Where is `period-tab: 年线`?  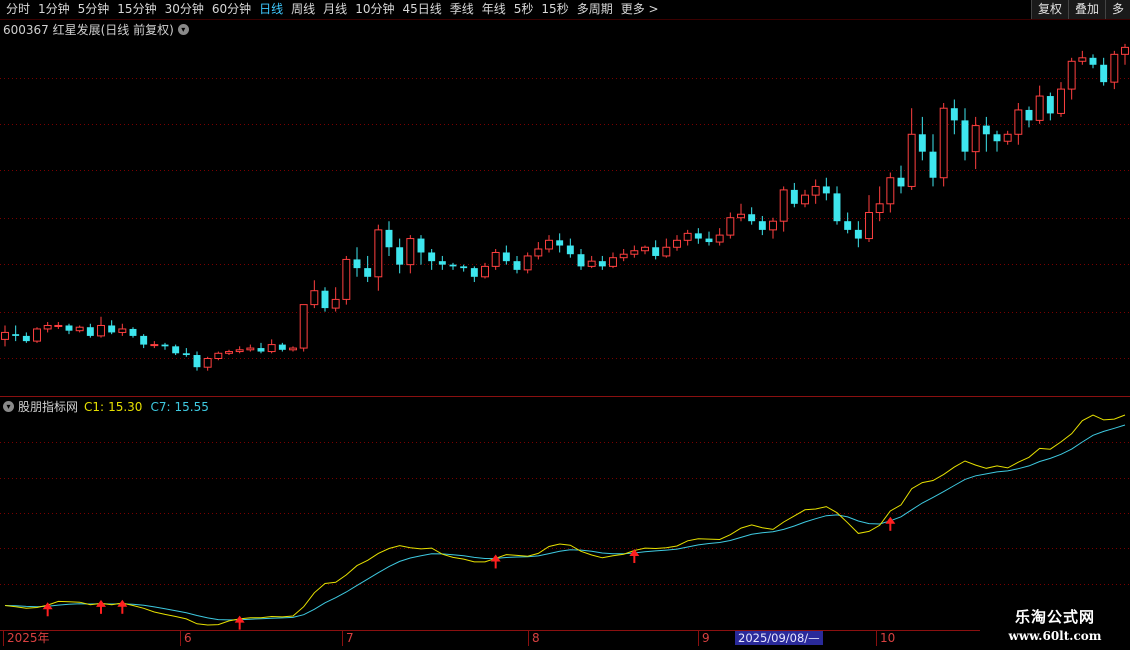 period-tab: 年线 is located at coordinates (494, 9).